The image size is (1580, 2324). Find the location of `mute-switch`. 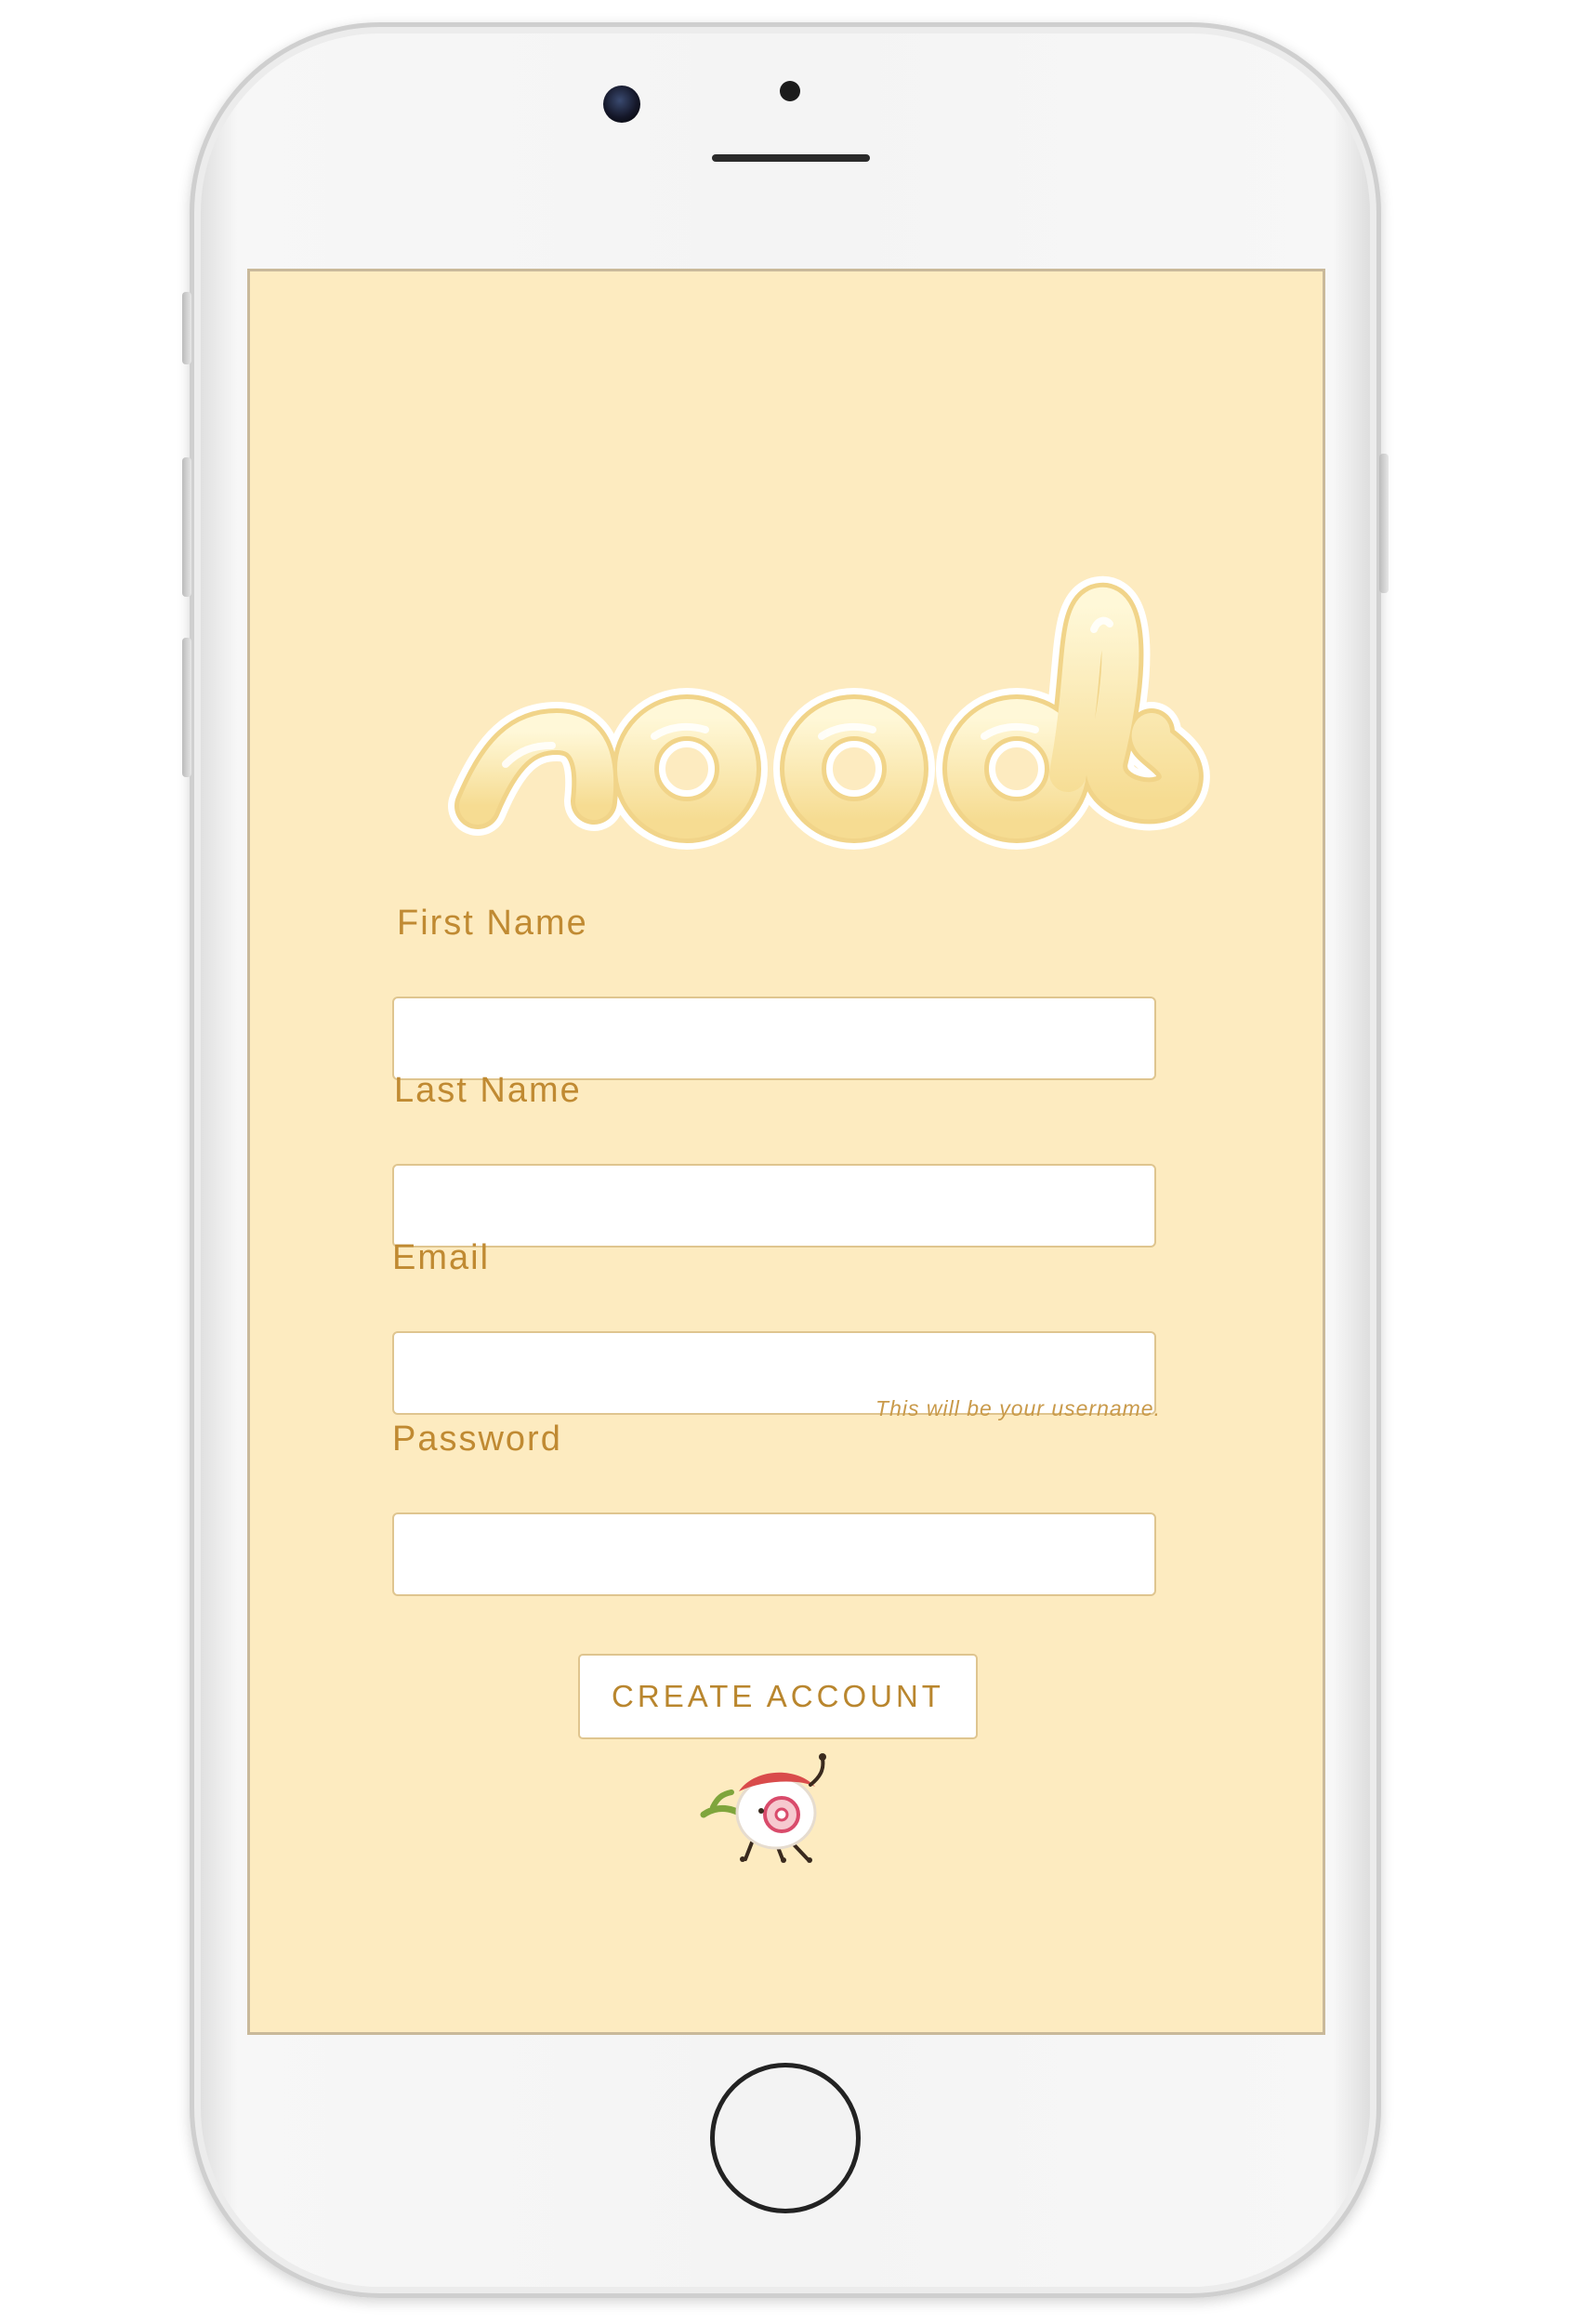

mute-switch is located at coordinates (186, 328).